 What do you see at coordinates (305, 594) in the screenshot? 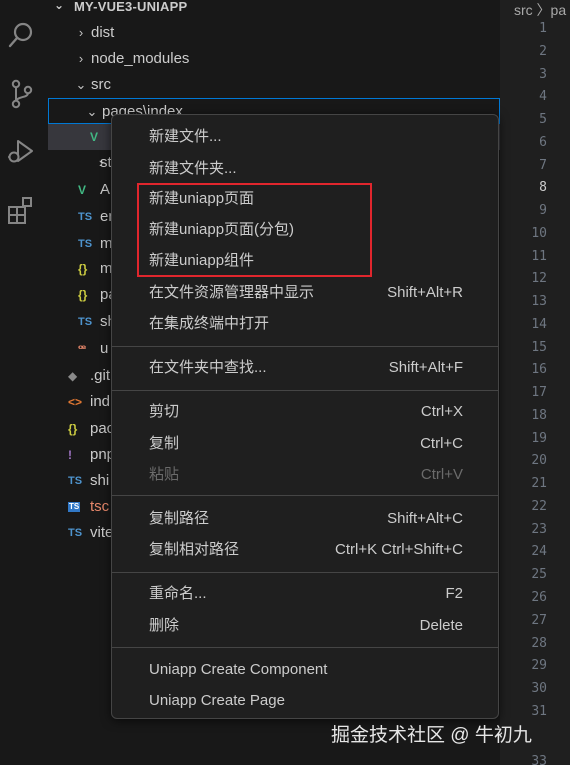
I see `menu-item: 重命名... F2` at bounding box center [305, 594].